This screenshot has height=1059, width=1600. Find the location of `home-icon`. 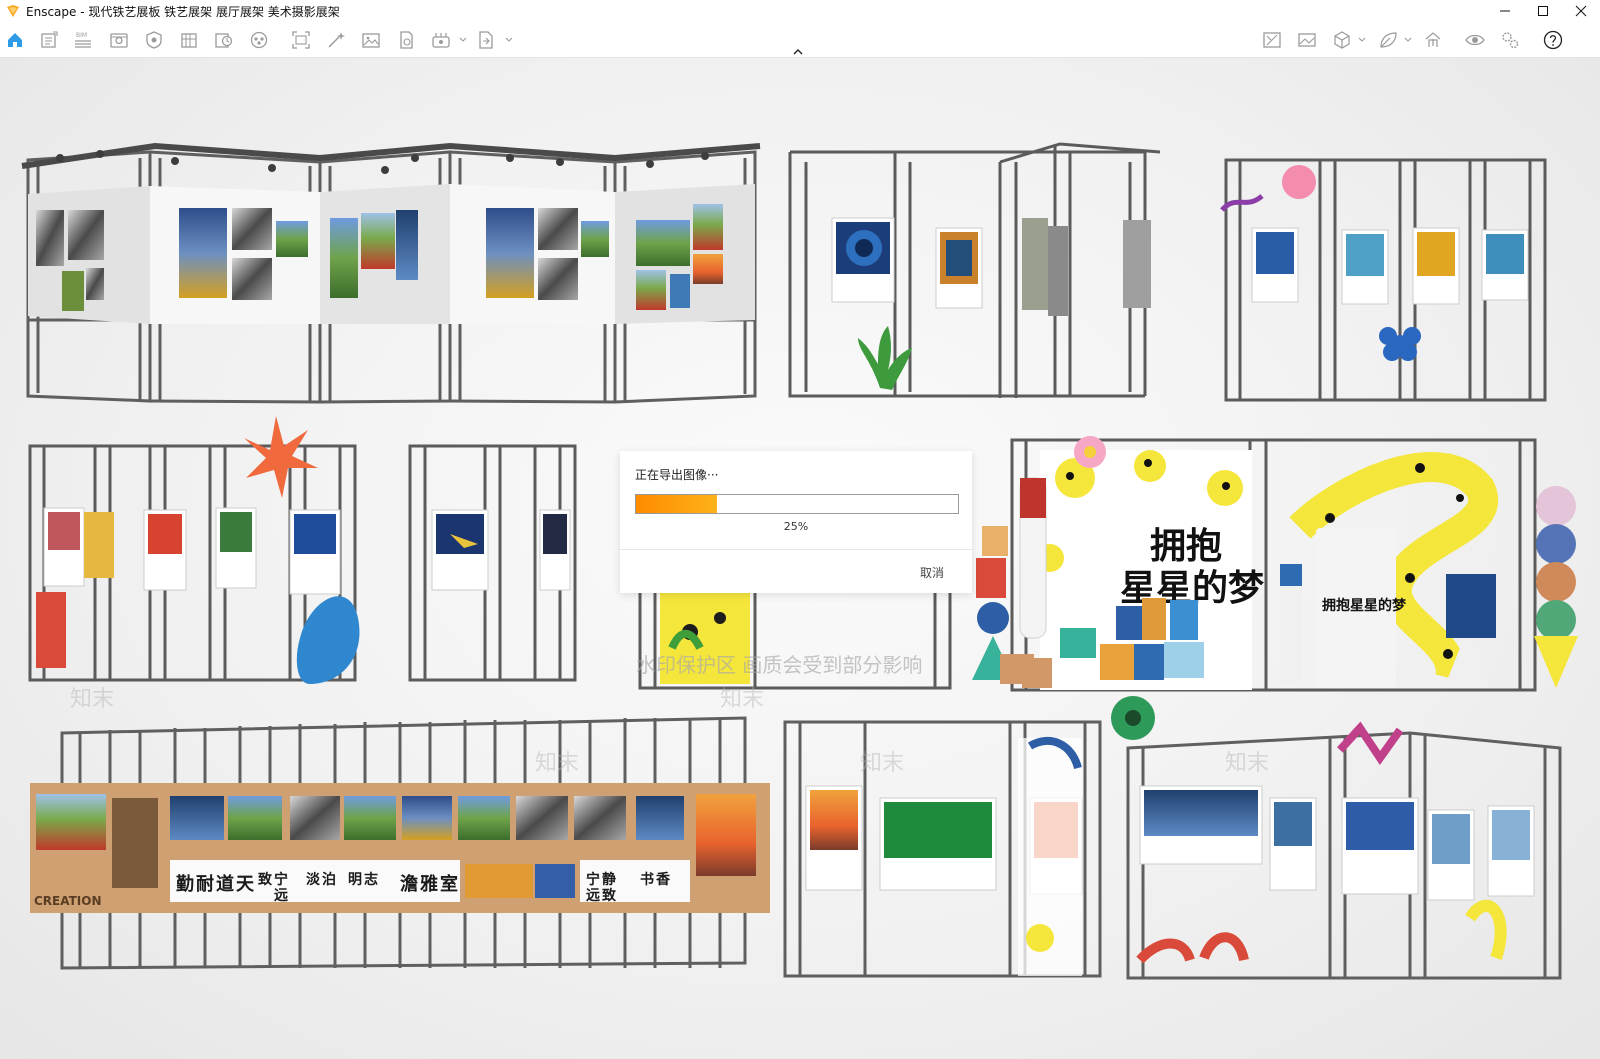

home-icon is located at coordinates (15, 40).